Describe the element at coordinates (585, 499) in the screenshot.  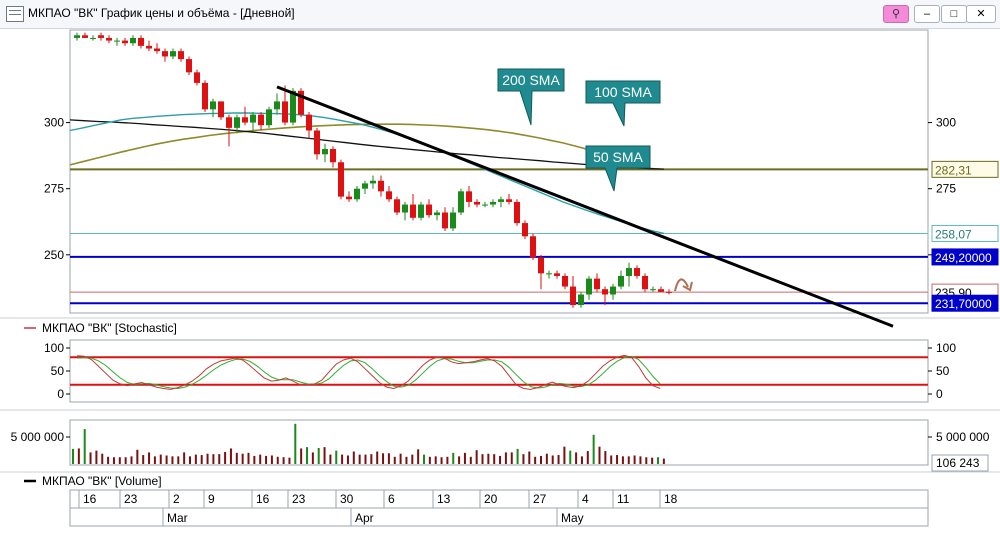
I see `date-tick-label: 4` at that location.